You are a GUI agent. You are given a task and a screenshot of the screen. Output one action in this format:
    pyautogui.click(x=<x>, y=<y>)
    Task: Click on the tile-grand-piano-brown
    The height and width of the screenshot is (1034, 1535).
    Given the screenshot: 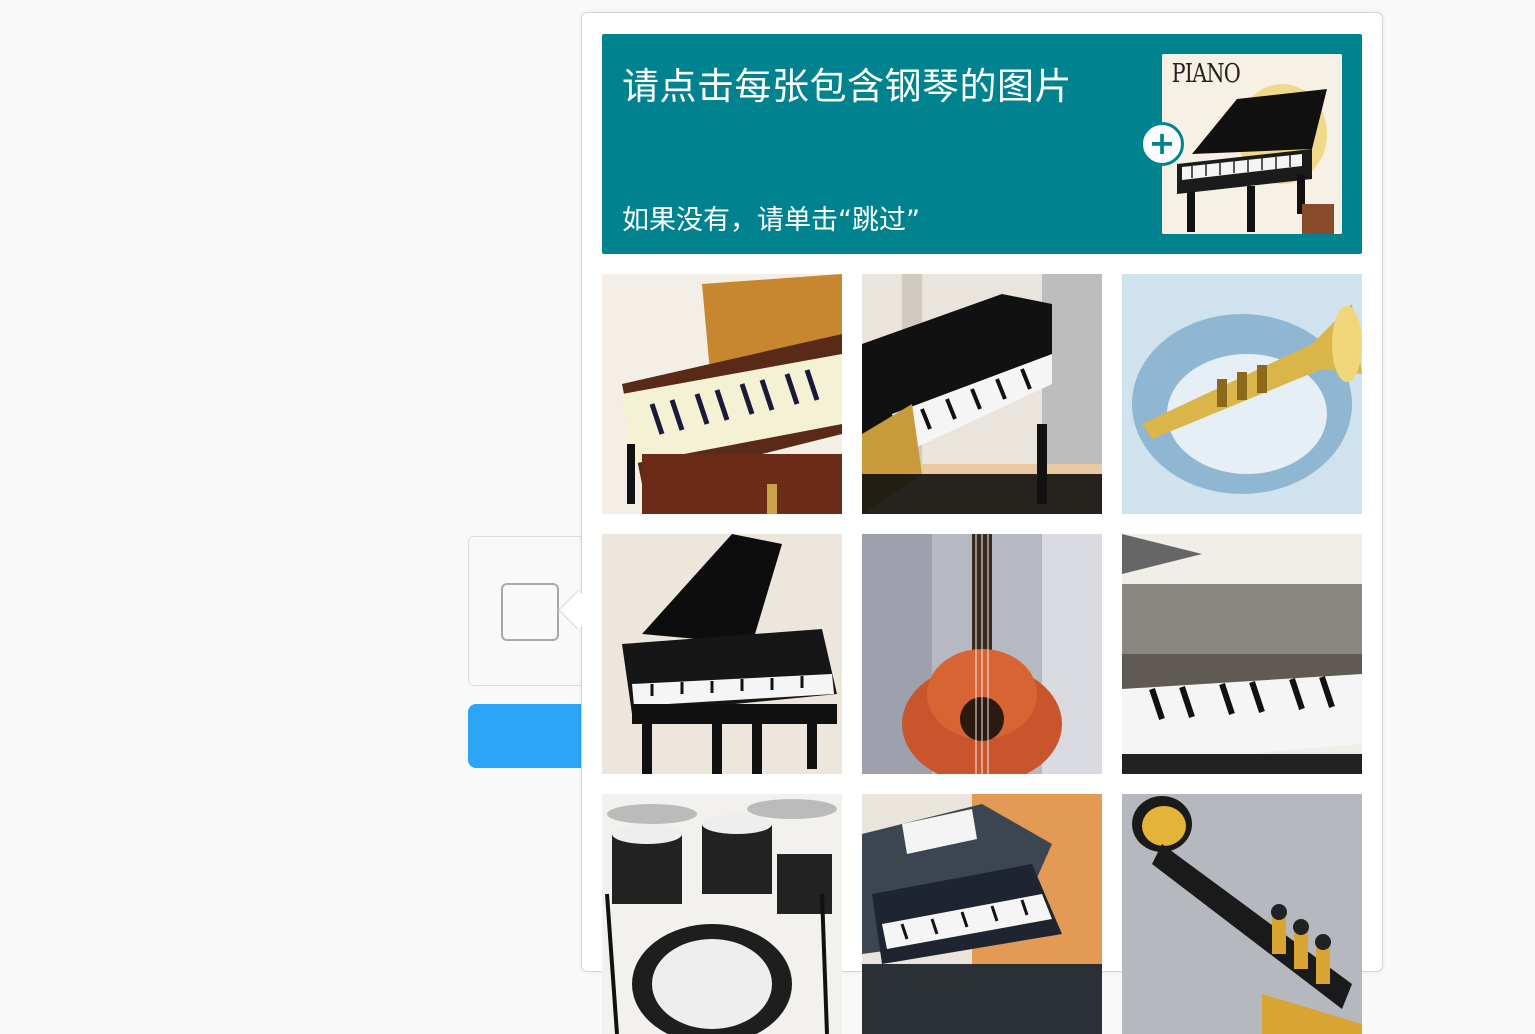 What is the action you would take?
    pyautogui.click(x=722, y=394)
    